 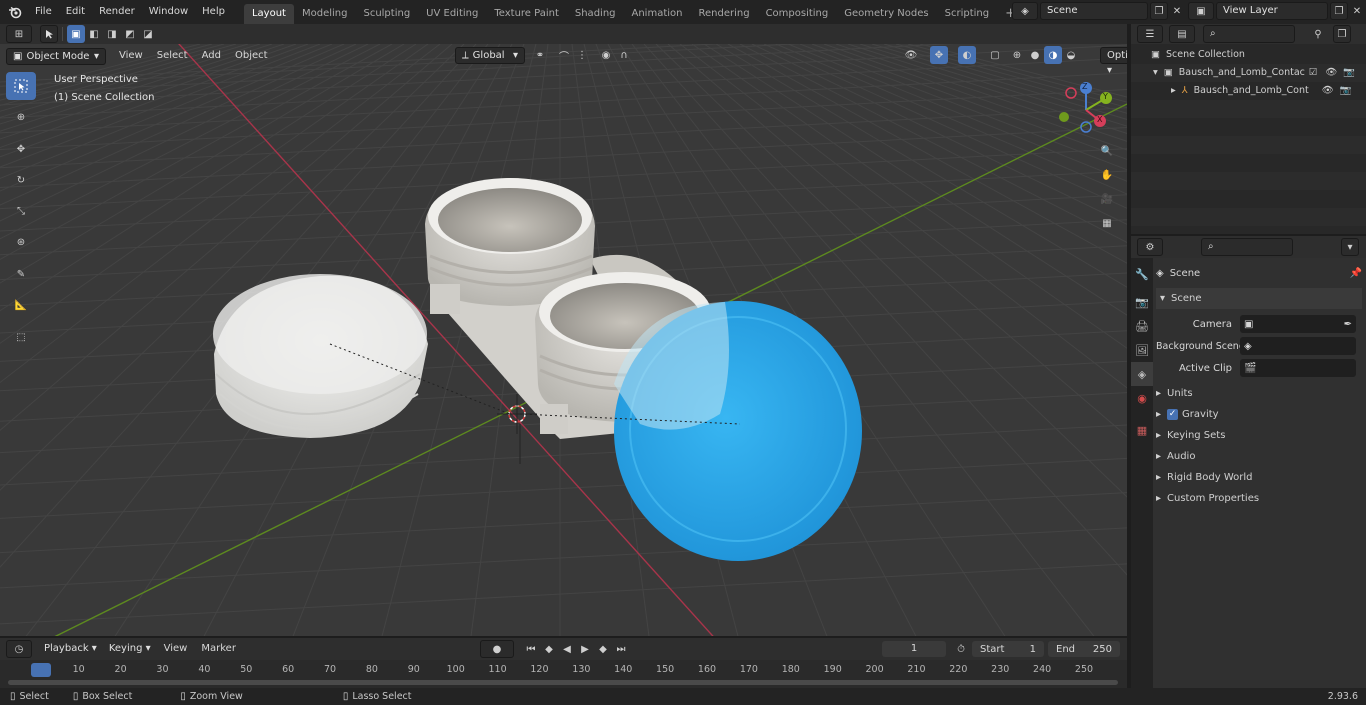 What do you see at coordinates (1142, 398) in the screenshot?
I see `world-tab-icon: ◉` at bounding box center [1142, 398].